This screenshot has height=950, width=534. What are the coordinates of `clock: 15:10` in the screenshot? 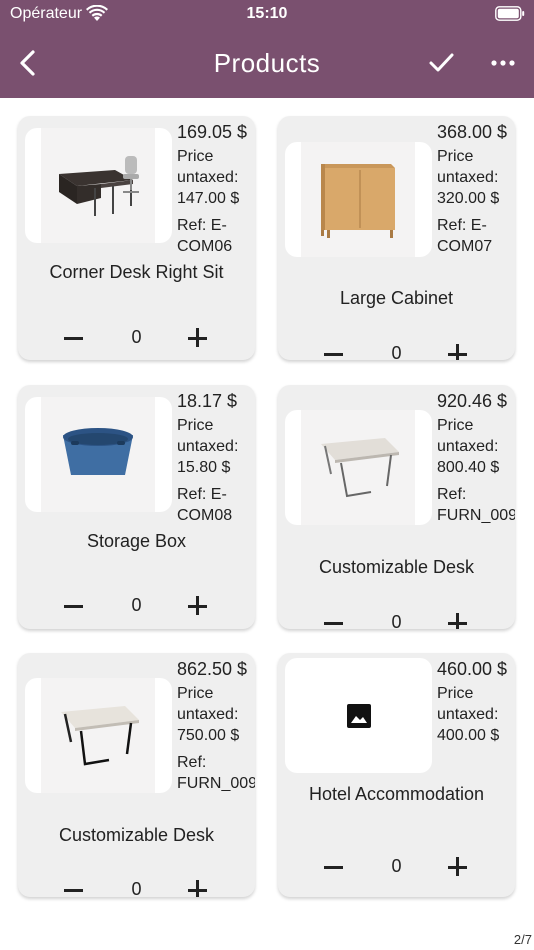 It's located at (267, 13).